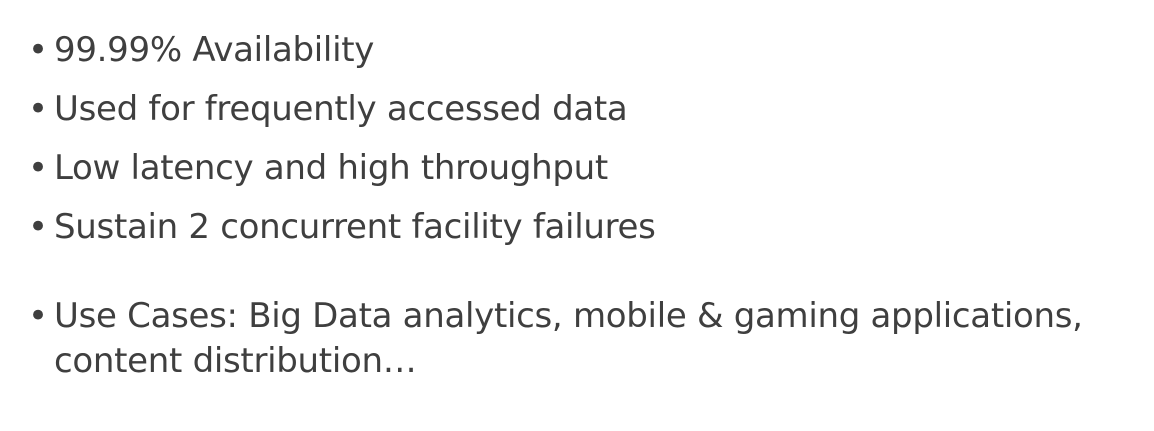  I want to click on bullet-item-frequent-access: • Used for frequently accessed data, so click(583, 109).